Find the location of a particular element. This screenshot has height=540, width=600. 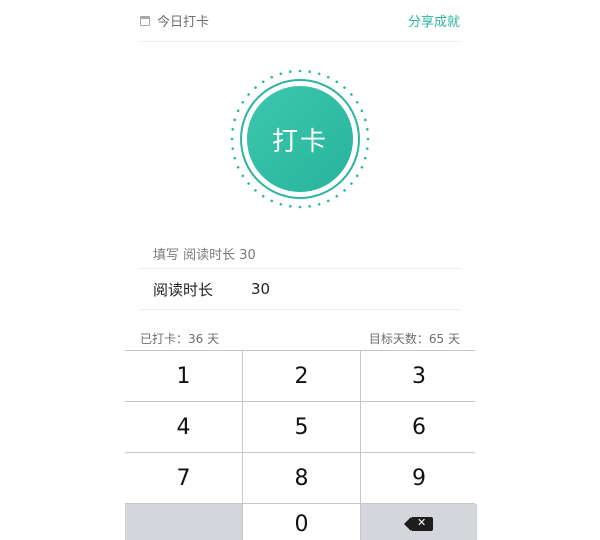

today-checkin-label: 今日打卡 is located at coordinates (183, 22).